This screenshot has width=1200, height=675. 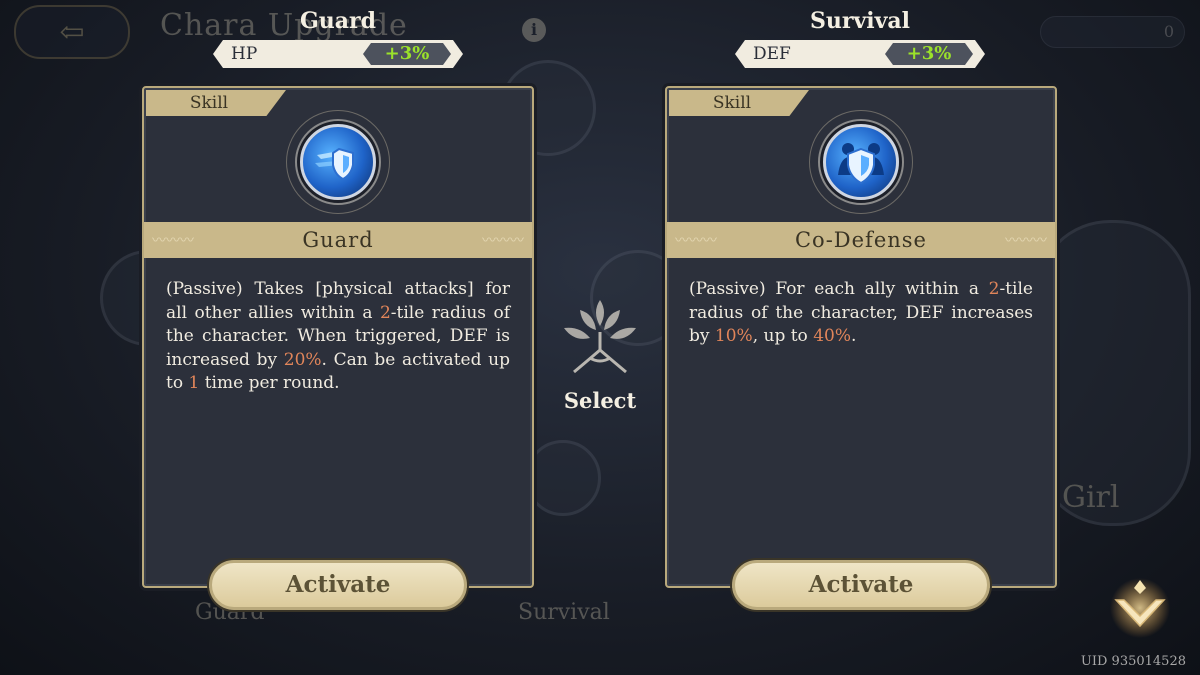 I want to click on right-skill-name: Co-Defense, so click(x=860, y=240).